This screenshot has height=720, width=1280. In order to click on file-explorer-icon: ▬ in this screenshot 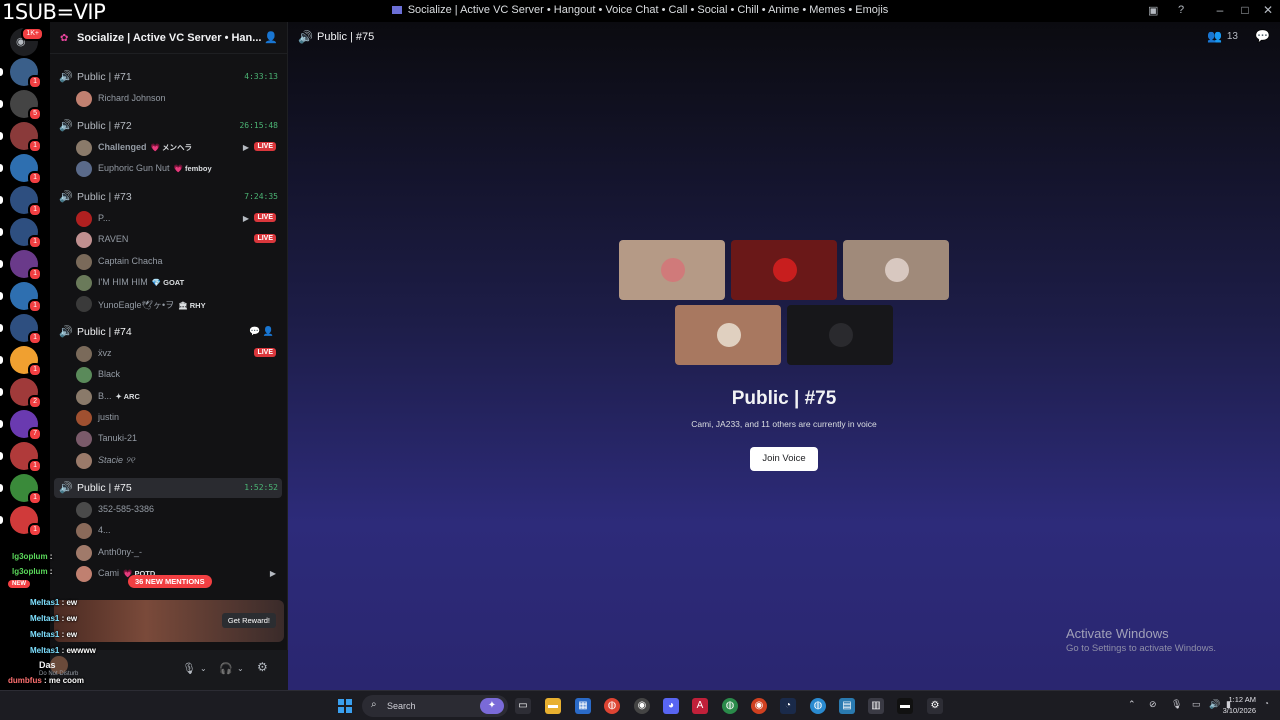, I will do `click(553, 706)`.